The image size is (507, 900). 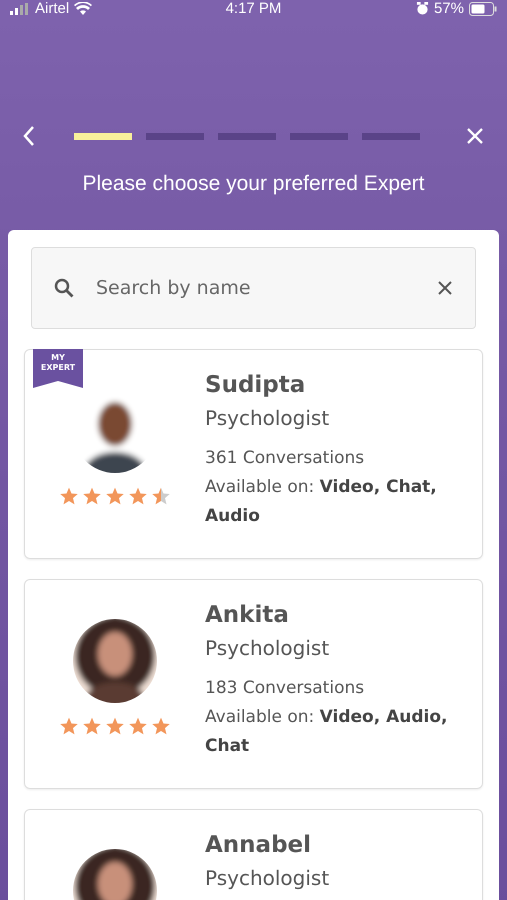 What do you see at coordinates (64, 288) in the screenshot?
I see `search-icon` at bounding box center [64, 288].